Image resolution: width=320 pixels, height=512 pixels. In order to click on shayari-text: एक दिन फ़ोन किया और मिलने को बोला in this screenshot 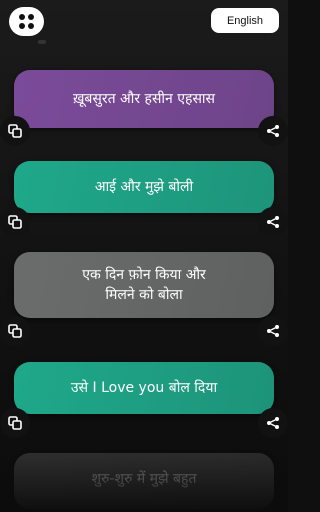, I will do `click(144, 285)`.